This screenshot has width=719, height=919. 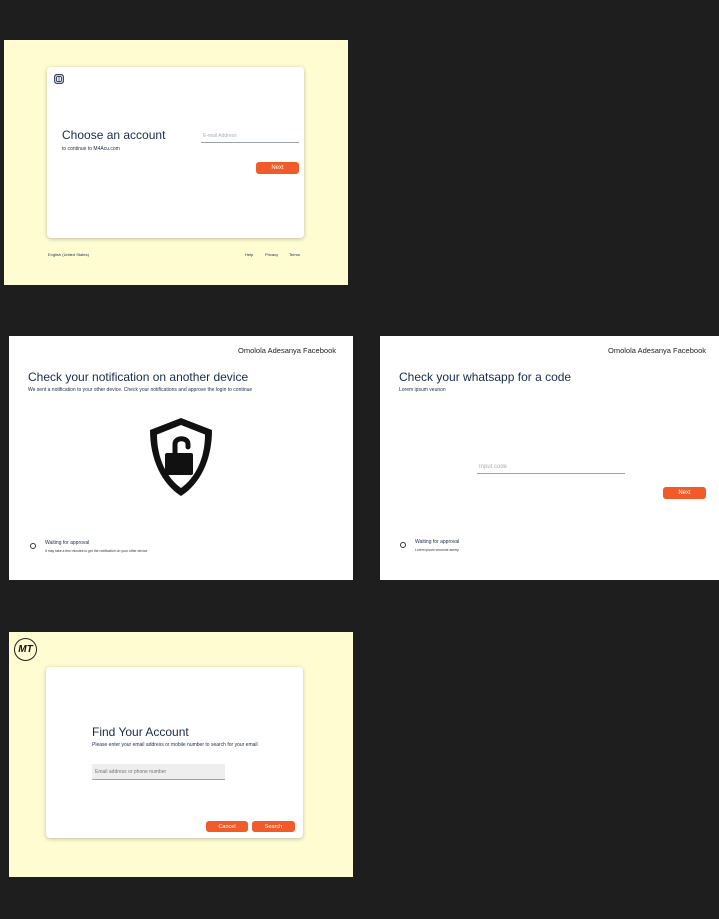 I want to click on mt-logo: MT, so click(x=25, y=649).